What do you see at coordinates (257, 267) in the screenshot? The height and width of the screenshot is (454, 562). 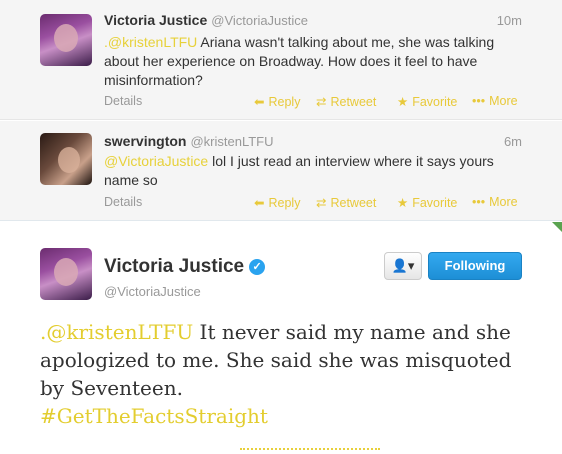 I see `verified-check-icon: ✓` at bounding box center [257, 267].